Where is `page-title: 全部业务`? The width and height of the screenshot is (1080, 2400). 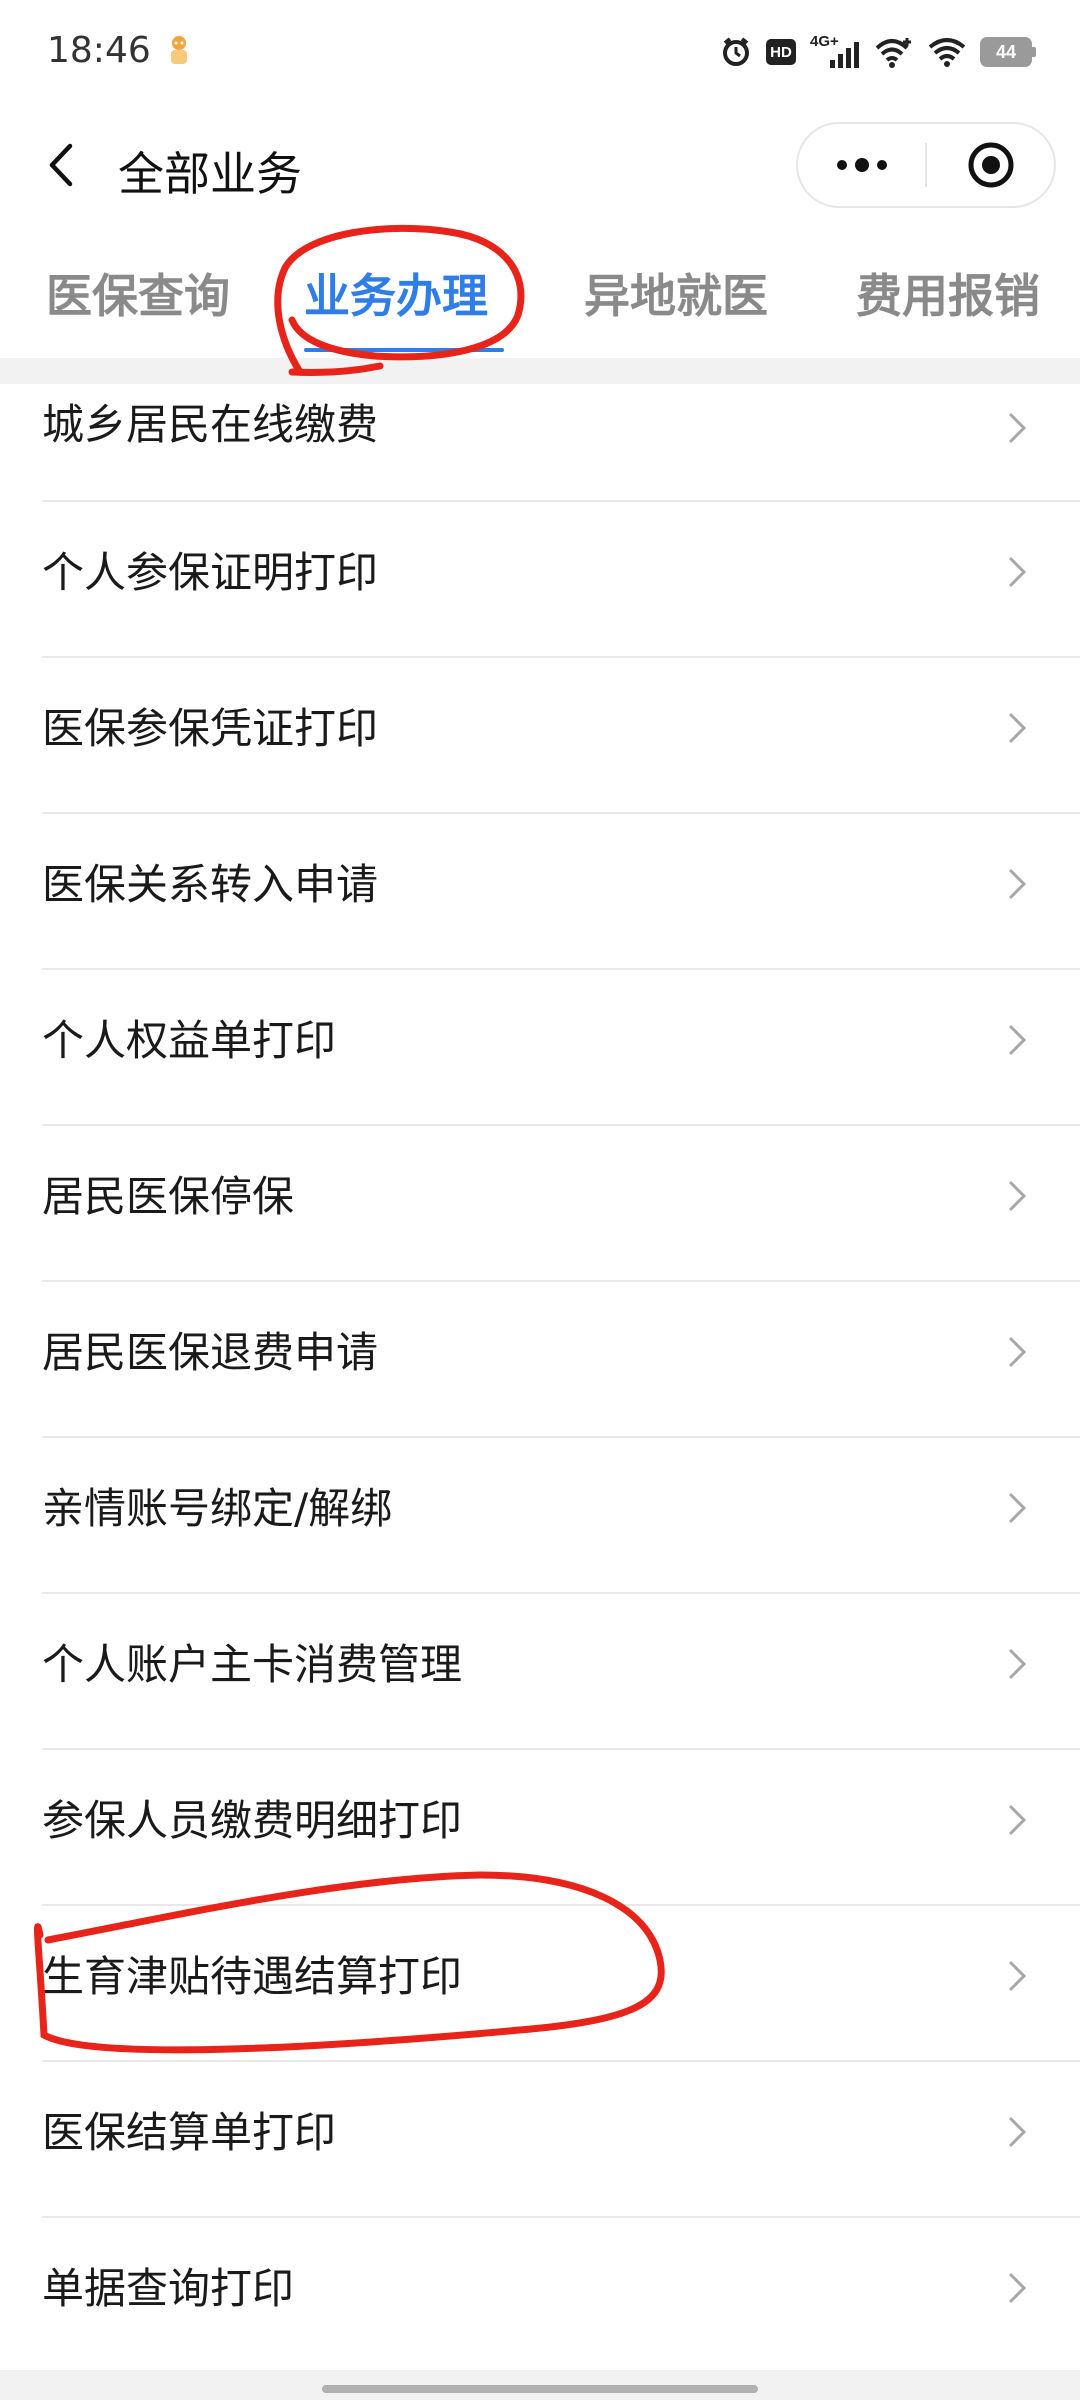
page-title: 全部业务 is located at coordinates (210, 174).